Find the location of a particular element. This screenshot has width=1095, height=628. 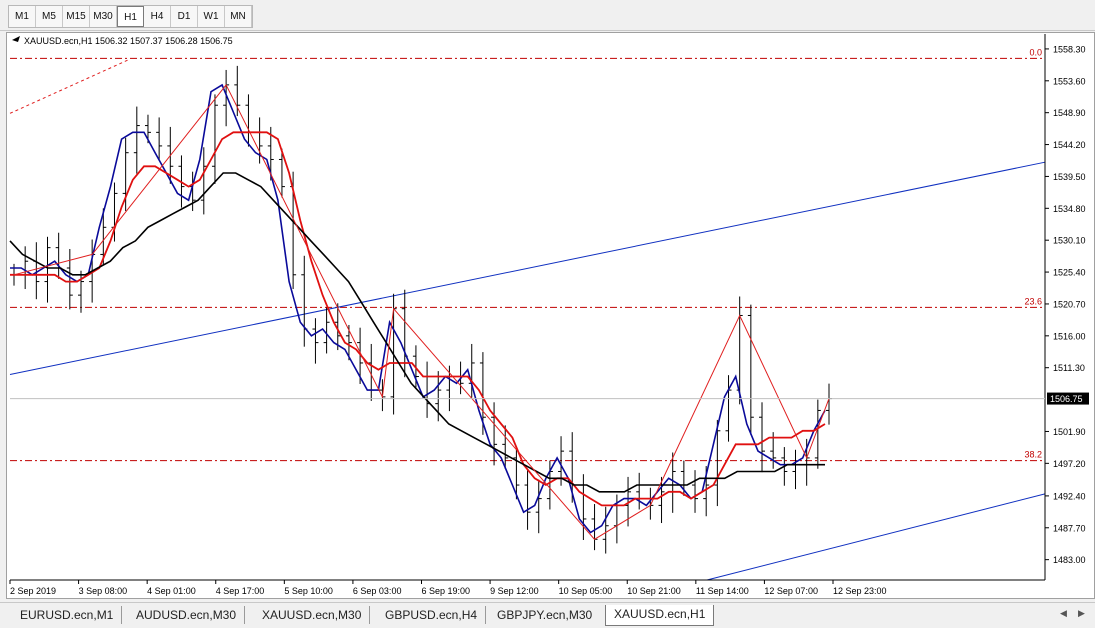

price-tick-label: 1511.30 is located at coordinates (1069, 368).